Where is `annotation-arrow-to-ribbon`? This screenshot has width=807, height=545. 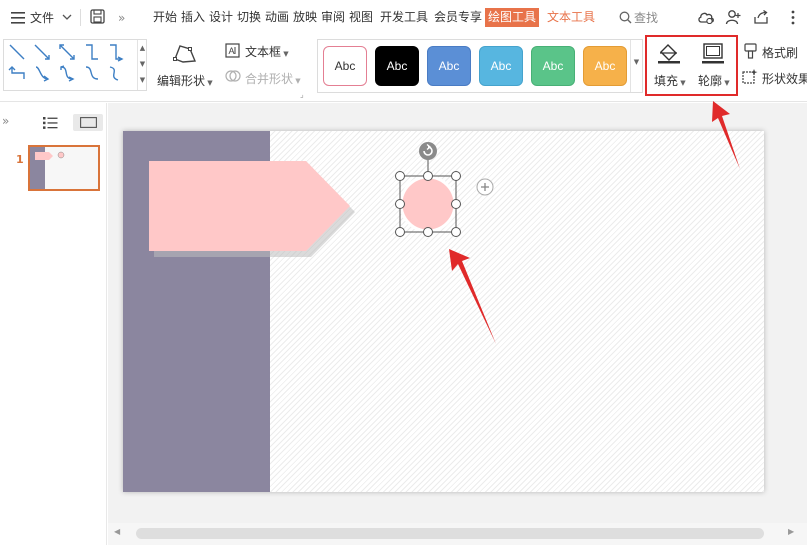 annotation-arrow-to-ribbon is located at coordinates (726, 135).